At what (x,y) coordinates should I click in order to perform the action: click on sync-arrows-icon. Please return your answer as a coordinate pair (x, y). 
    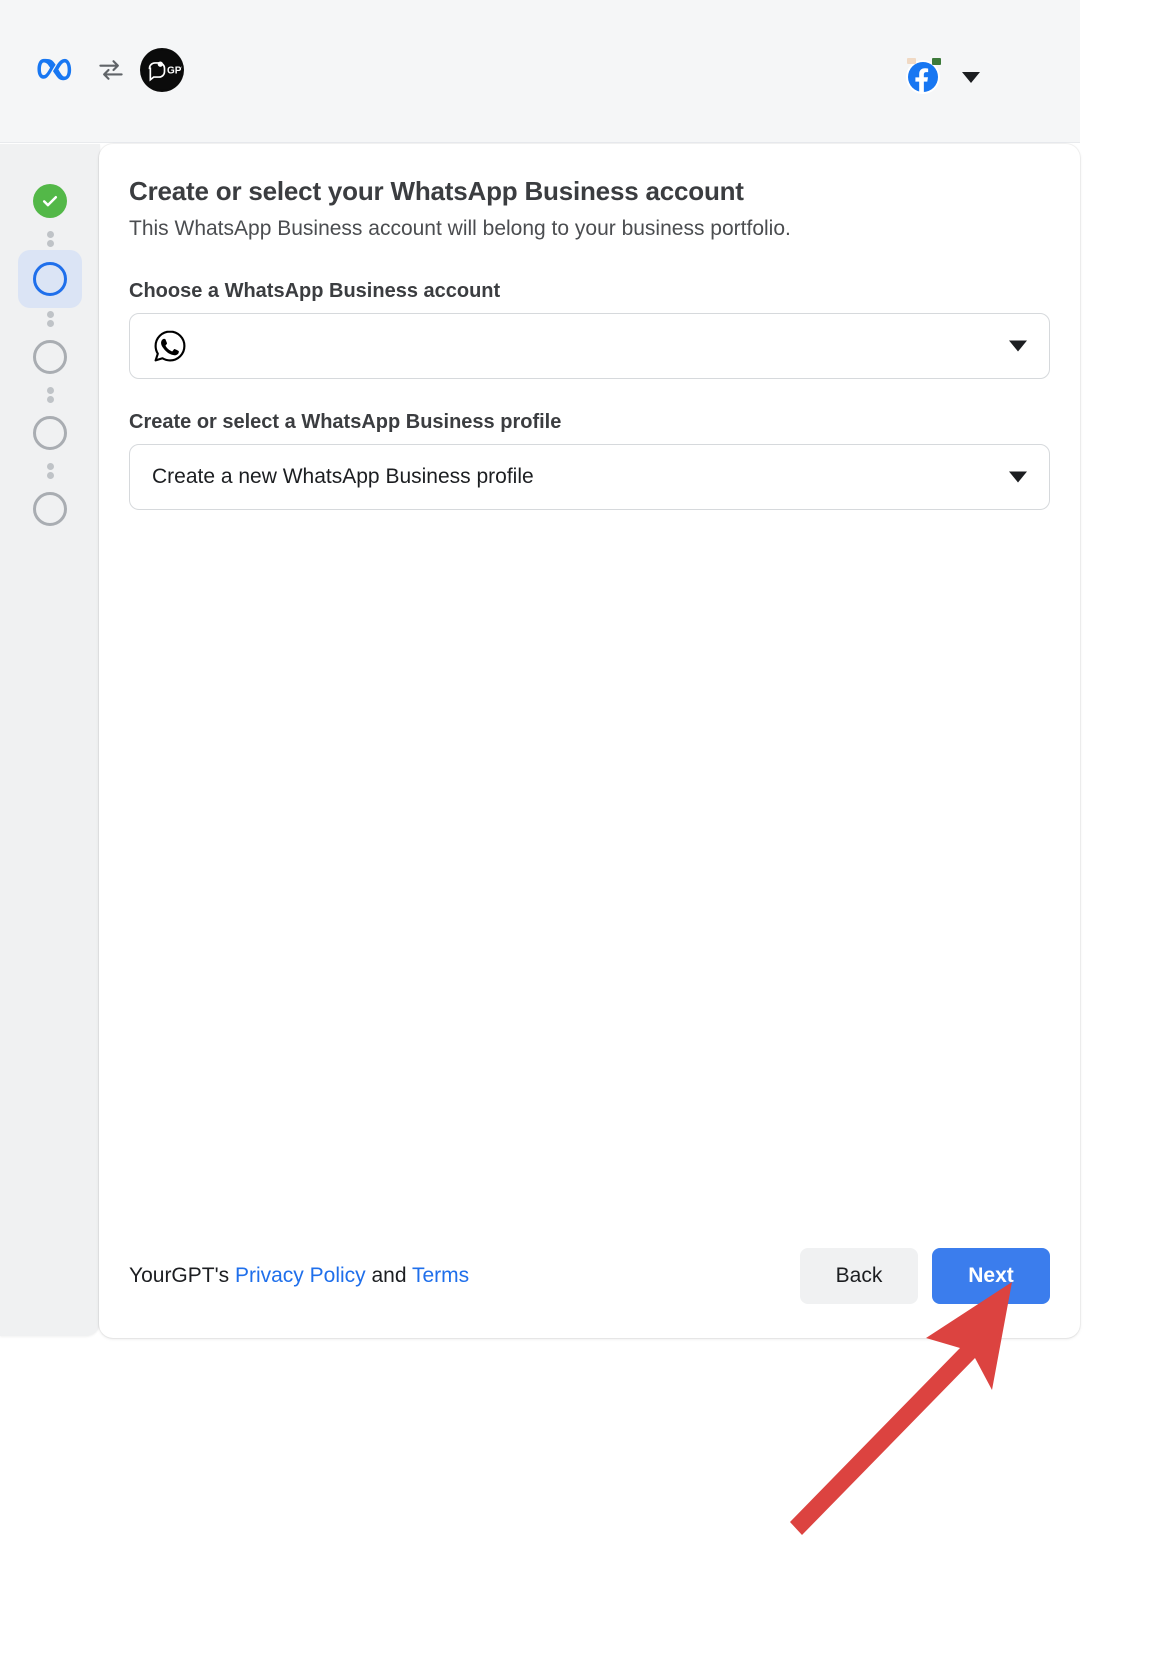
    Looking at the image, I should click on (111, 70).